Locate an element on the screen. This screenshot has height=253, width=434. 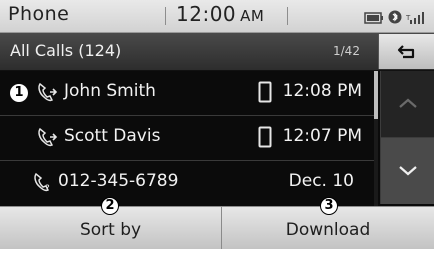
chevron-up-icon is located at coordinates (408, 103).